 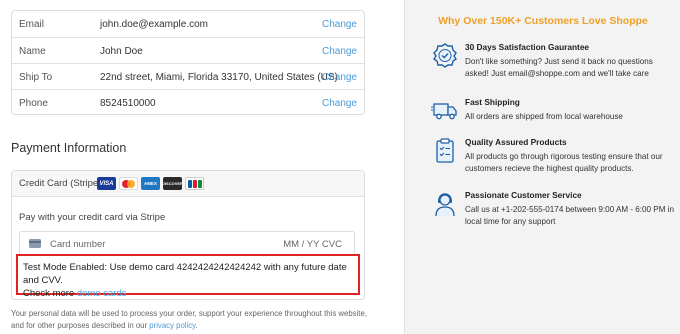 I want to click on credit-card-icon, so click(x=35, y=243).